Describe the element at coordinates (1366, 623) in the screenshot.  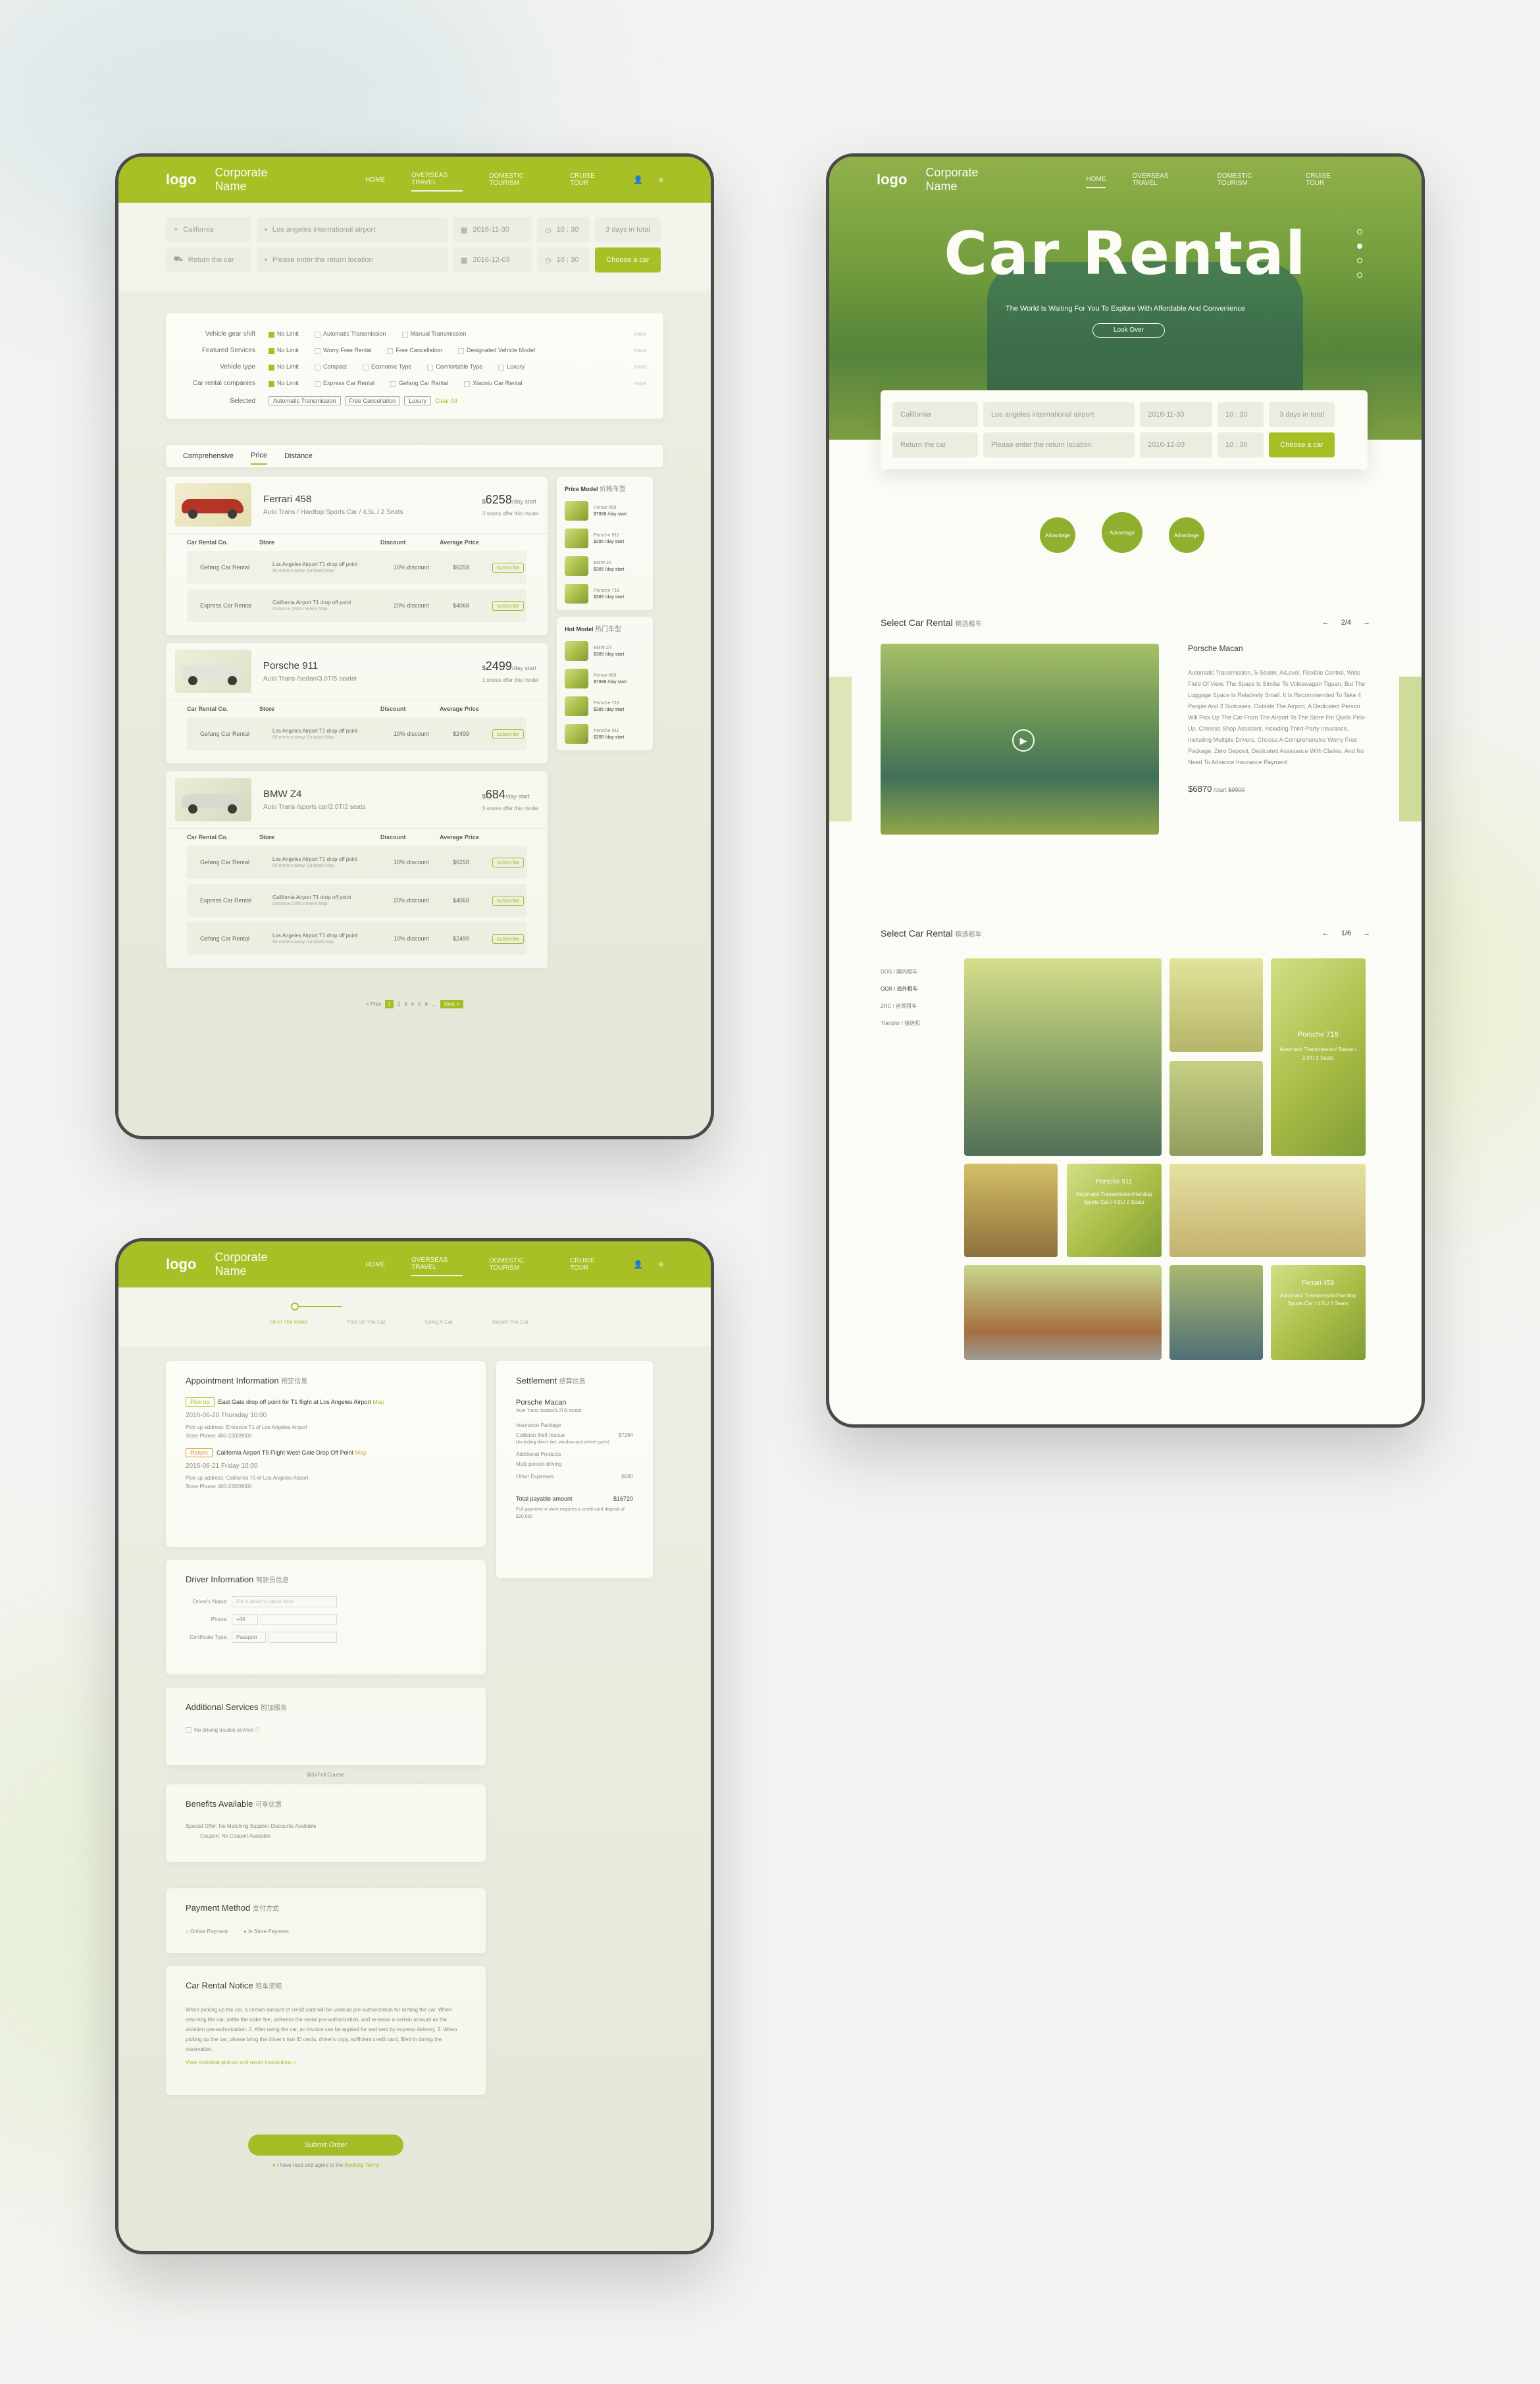
I see `next-arrow-icon: →` at that location.